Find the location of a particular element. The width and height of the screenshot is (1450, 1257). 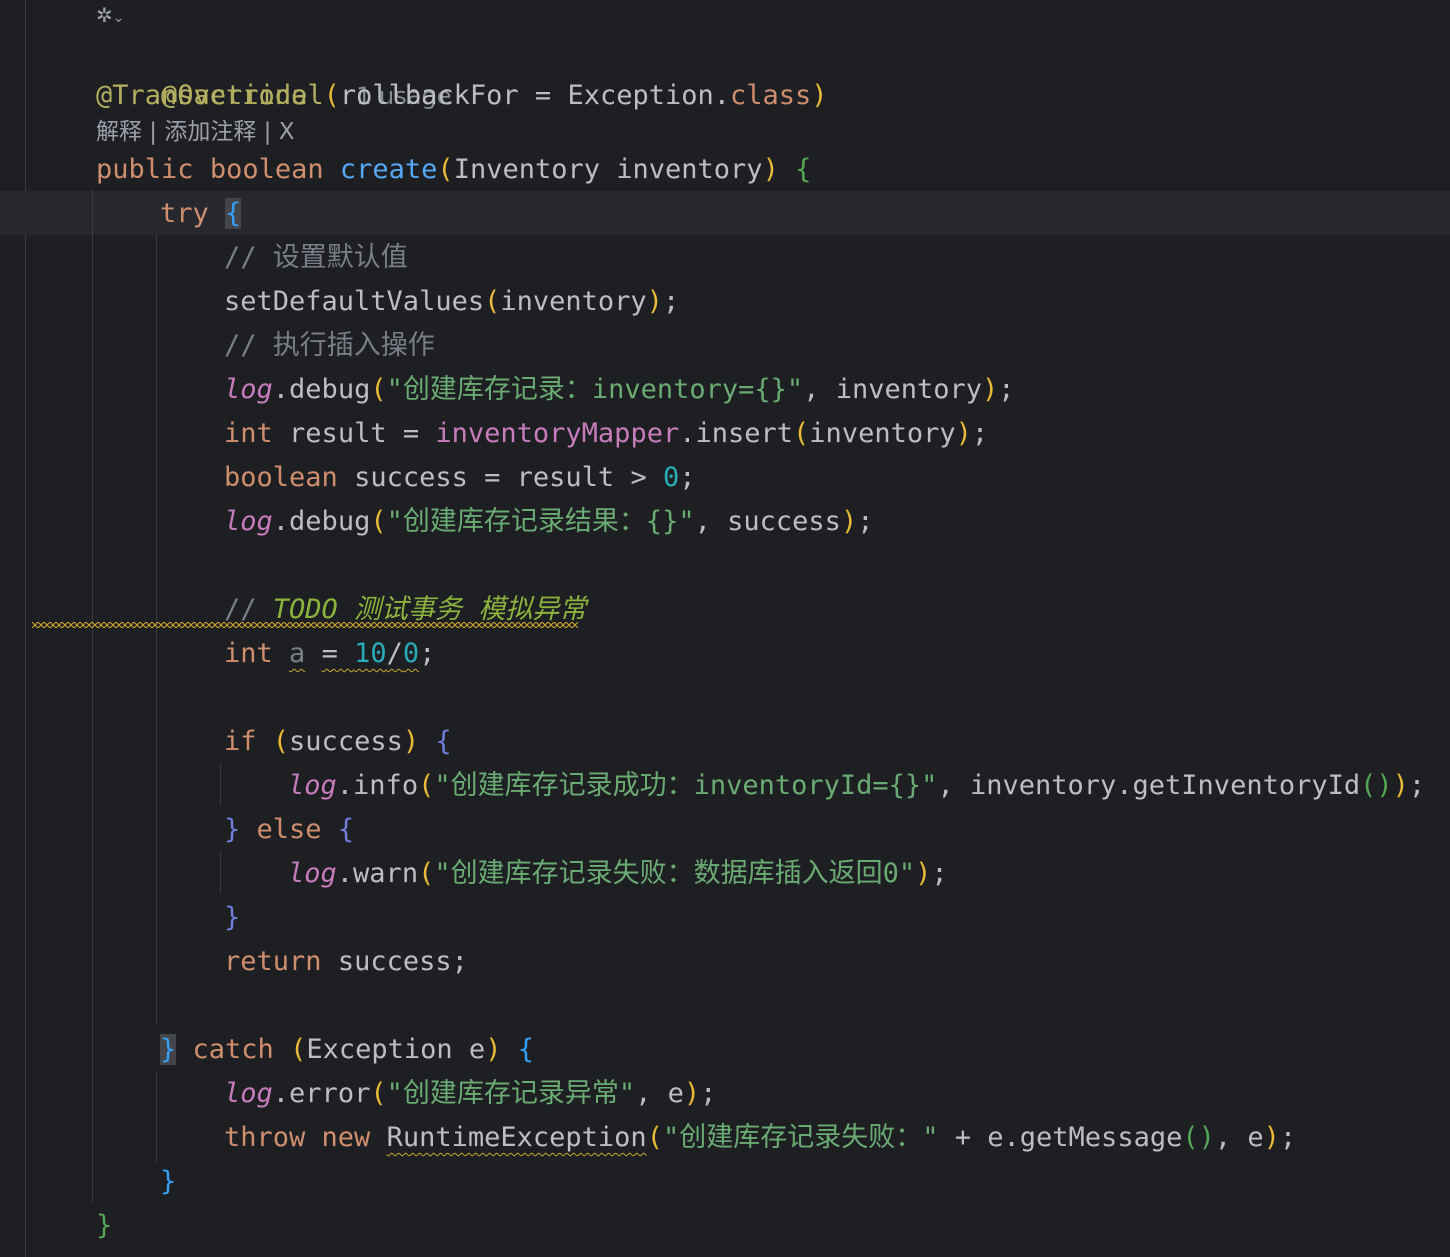

code-string: "创建库存记录异常" is located at coordinates (511, 1093).